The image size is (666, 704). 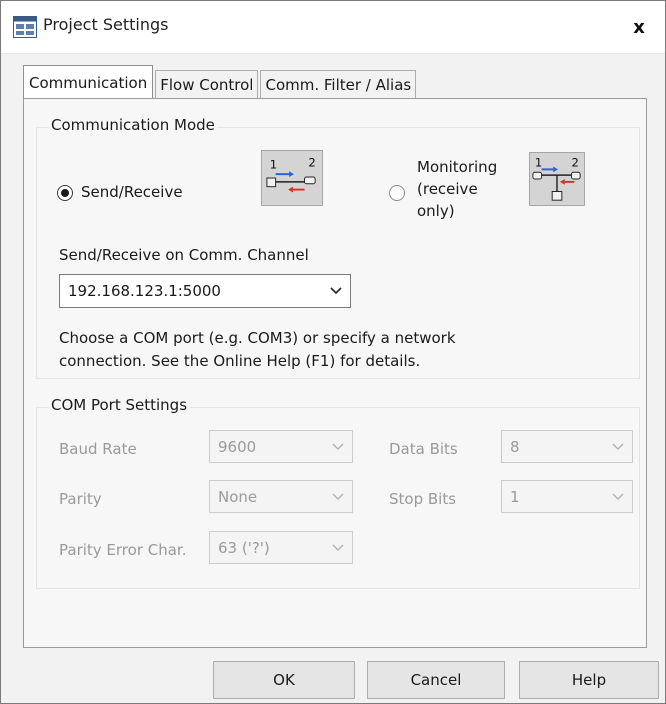 I want to click on send-receive-radio, so click(x=65, y=193).